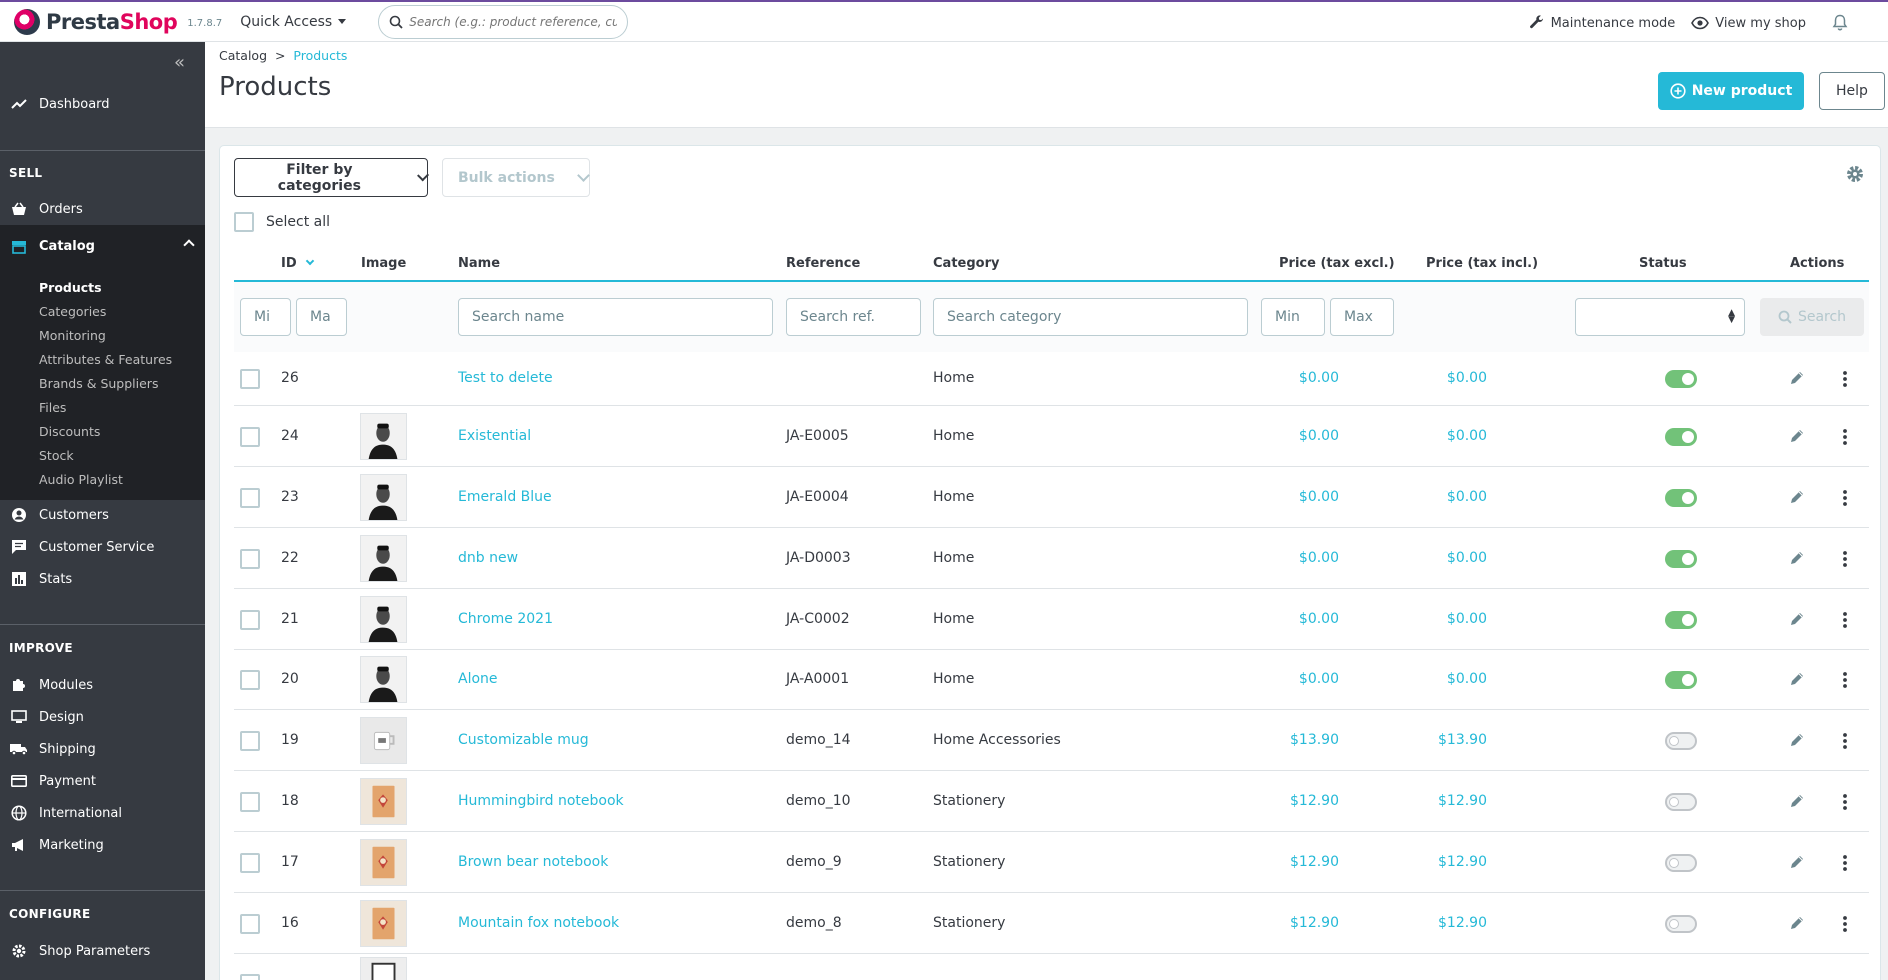 This screenshot has height=980, width=1888. I want to click on product-name-link: Brown bear notebook, so click(533, 862).